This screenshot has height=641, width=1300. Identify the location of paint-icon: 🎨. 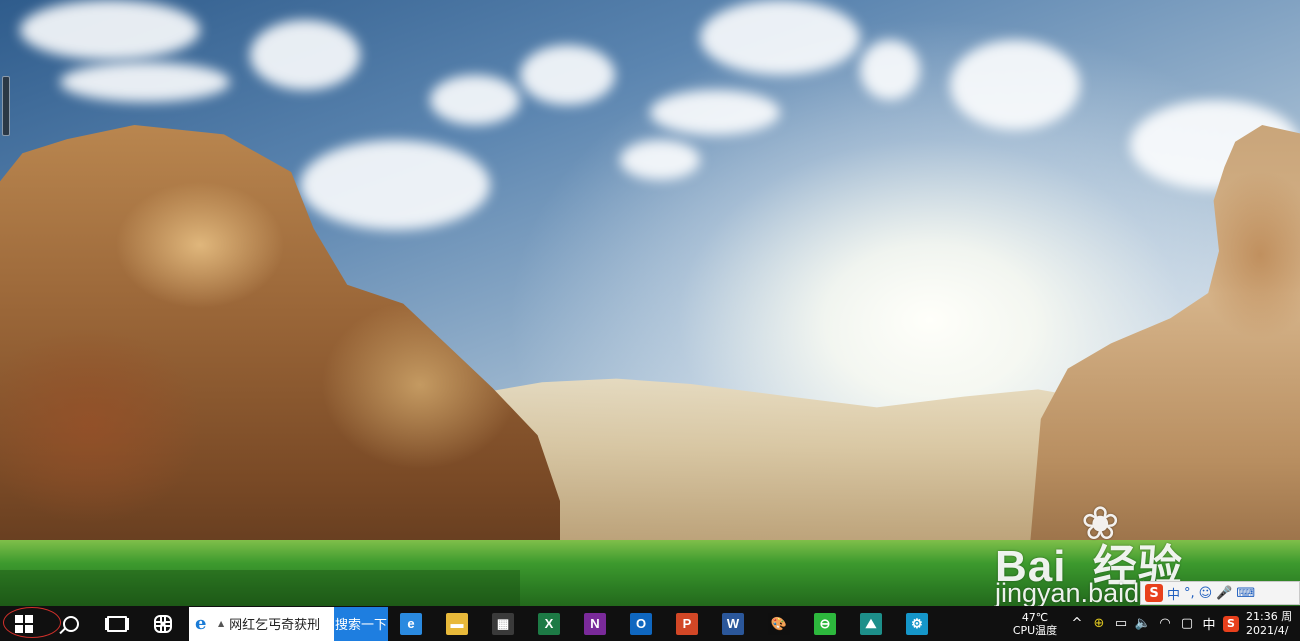
(779, 623).